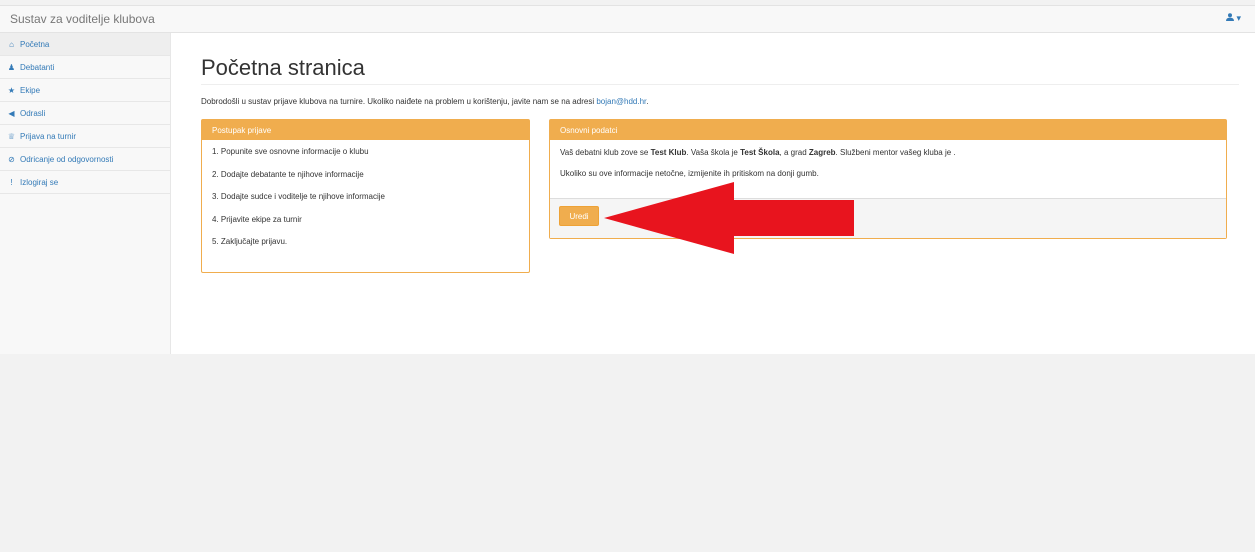 The width and height of the screenshot is (1255, 552). Describe the element at coordinates (250, 241) in the screenshot. I see `list-item: 5. Zaključajte prijavu.` at that location.